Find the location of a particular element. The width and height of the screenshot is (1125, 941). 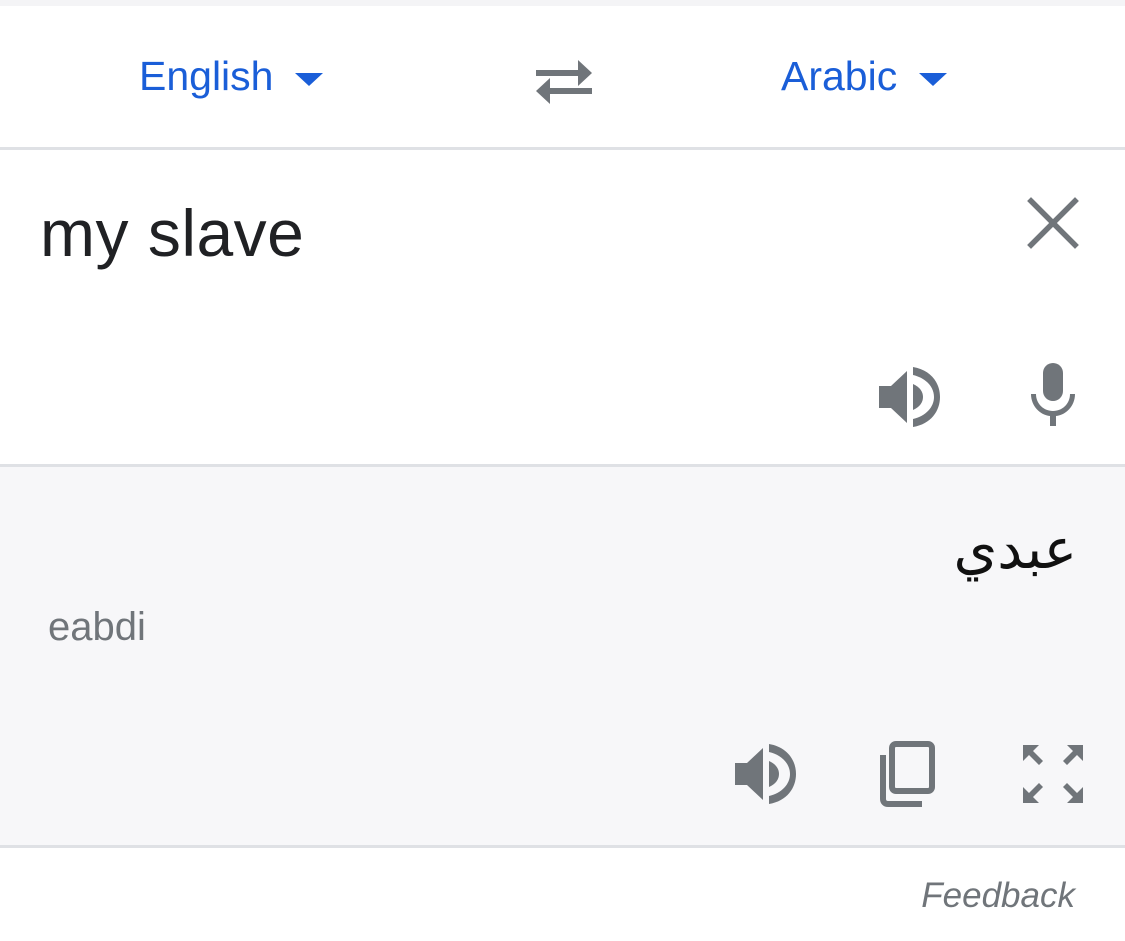

listen-source-button is located at coordinates (909, 397).